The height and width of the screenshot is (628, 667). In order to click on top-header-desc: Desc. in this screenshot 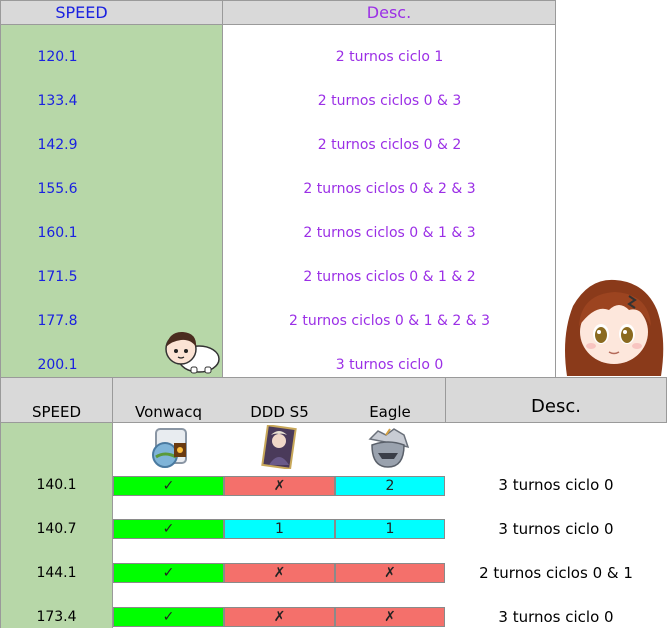, I will do `click(389, 12)`.